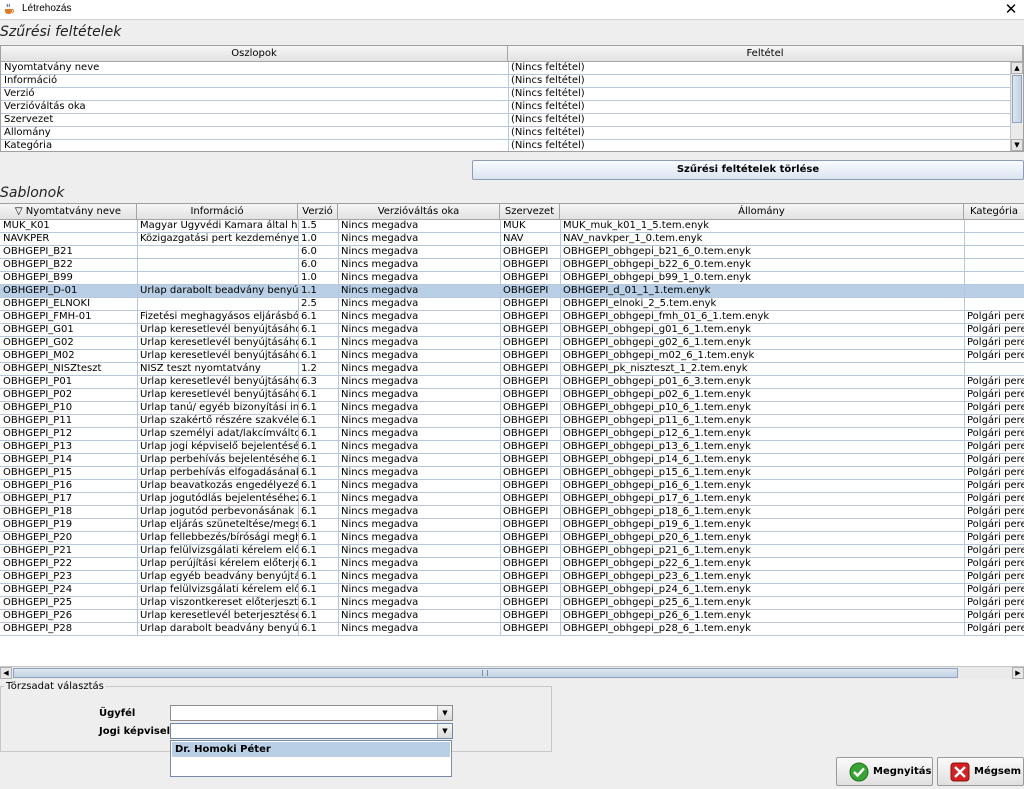 The height and width of the screenshot is (789, 1024). I want to click on filter-row: Verzió (Nincs feltétel), so click(506, 94).